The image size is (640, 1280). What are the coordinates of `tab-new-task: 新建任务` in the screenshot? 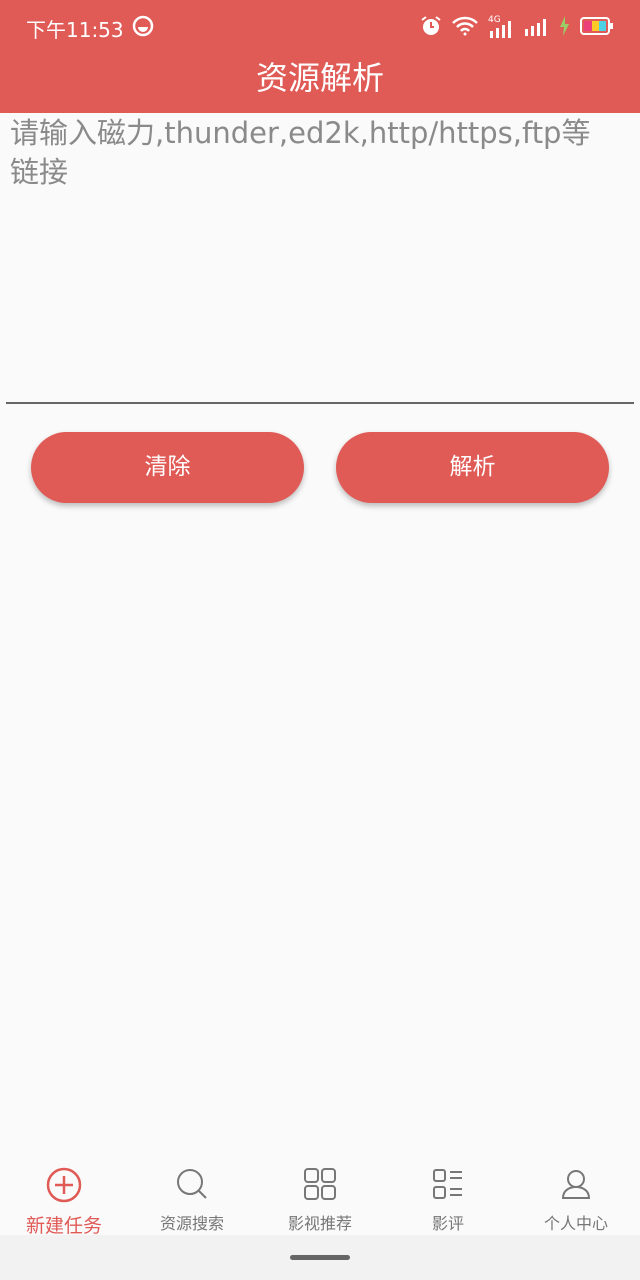 It's located at (64, 1194).